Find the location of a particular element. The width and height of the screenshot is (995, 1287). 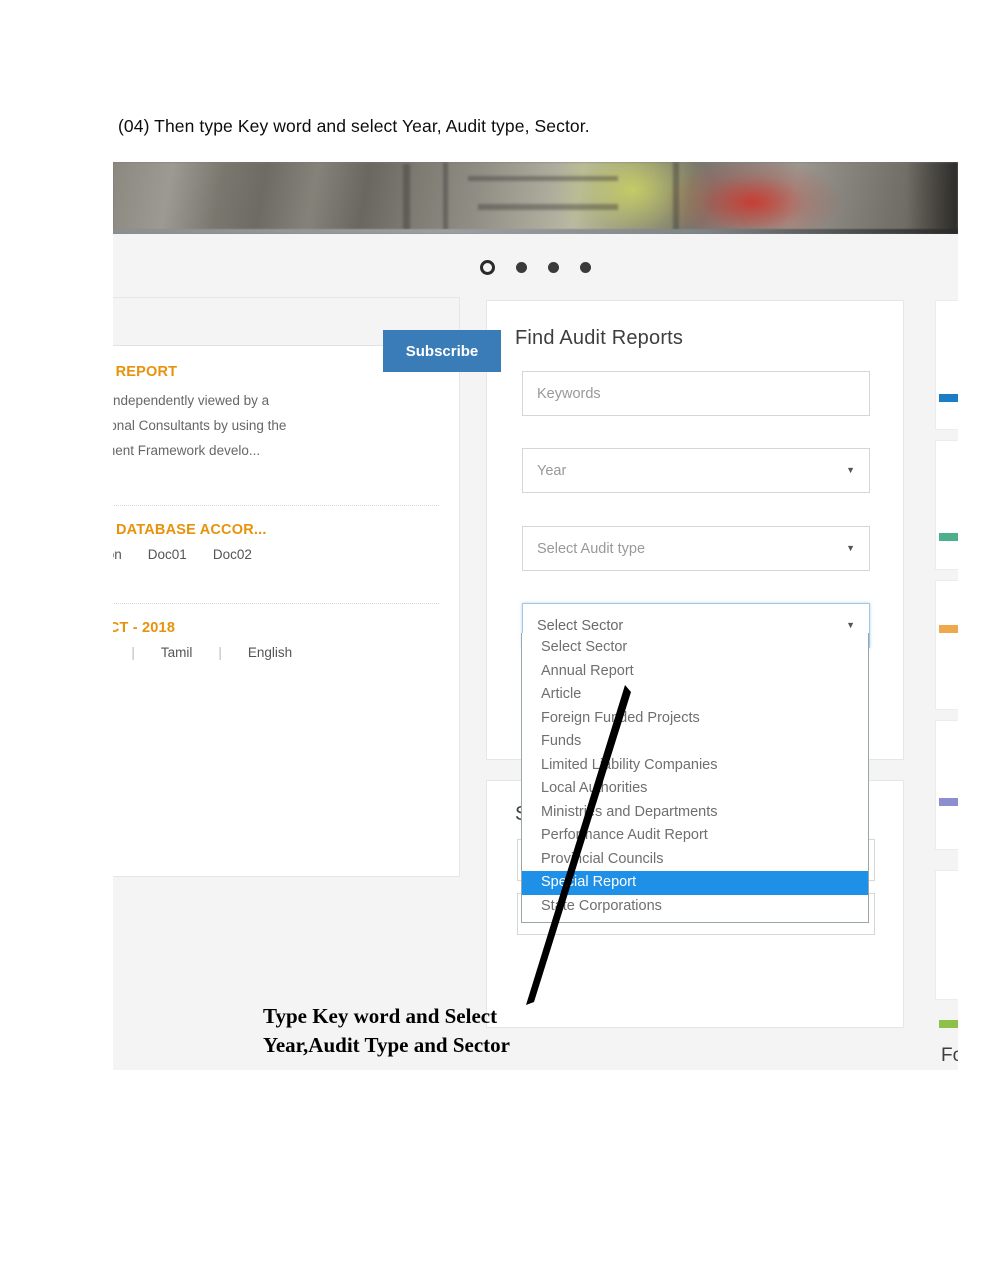

banner-photo is located at coordinates (535, 198).